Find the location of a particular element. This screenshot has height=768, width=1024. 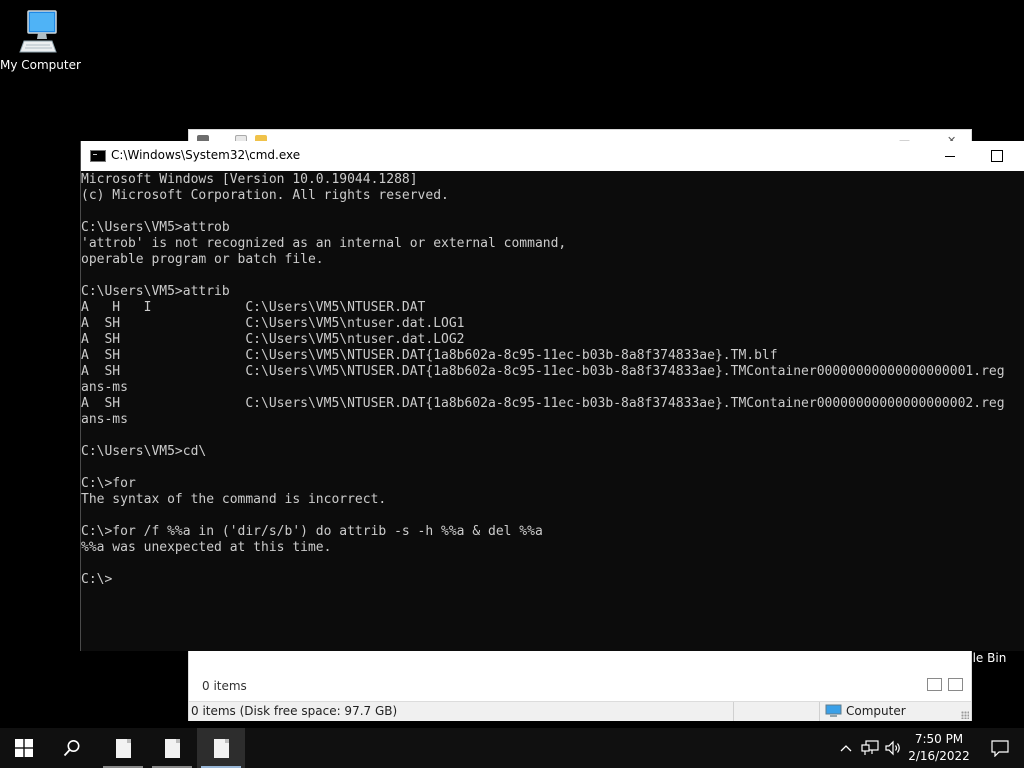

console-line: C:\Users\VM5>attrib is located at coordinates (155, 291).